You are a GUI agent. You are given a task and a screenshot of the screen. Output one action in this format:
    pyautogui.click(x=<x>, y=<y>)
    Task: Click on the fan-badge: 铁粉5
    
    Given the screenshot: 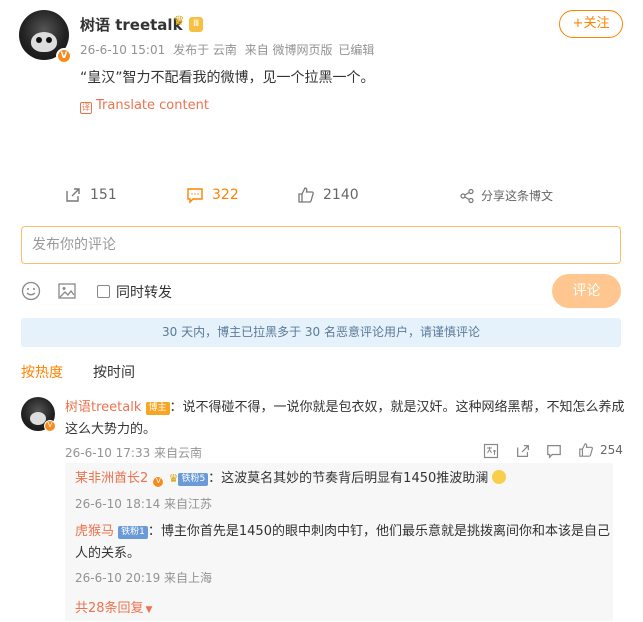 What is the action you would take?
    pyautogui.click(x=193, y=479)
    